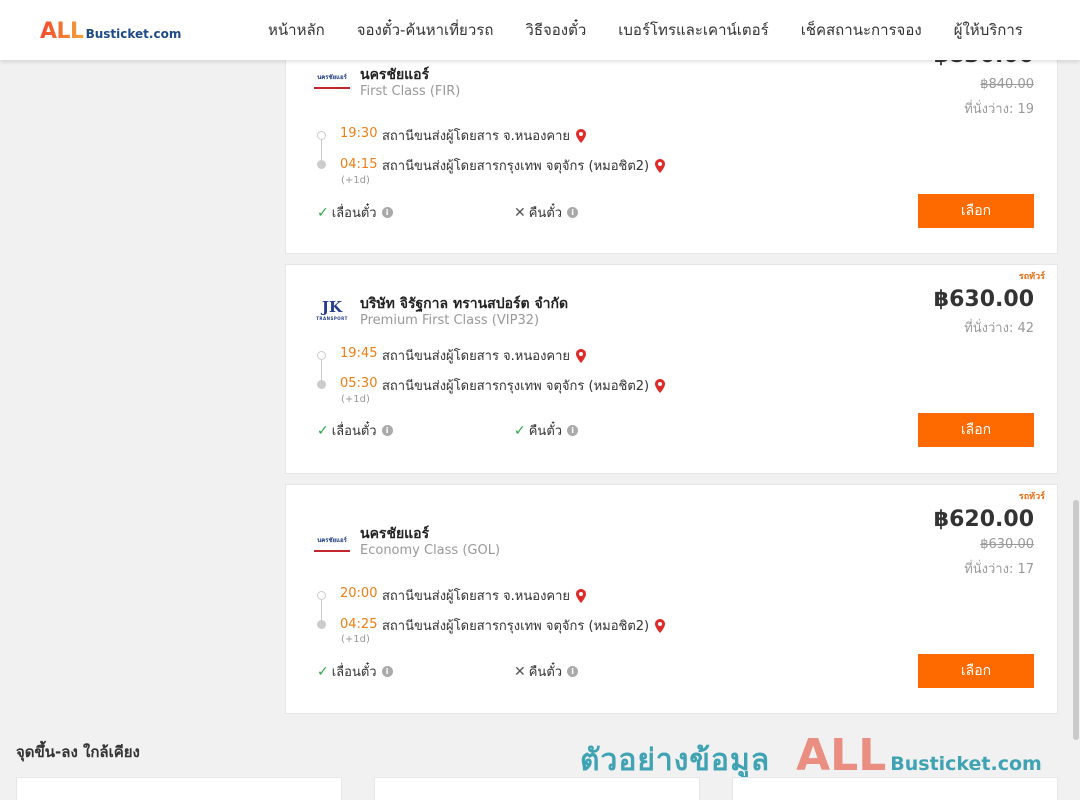 The image size is (1080, 800). I want to click on logo-all-text: ALL, so click(62, 31).